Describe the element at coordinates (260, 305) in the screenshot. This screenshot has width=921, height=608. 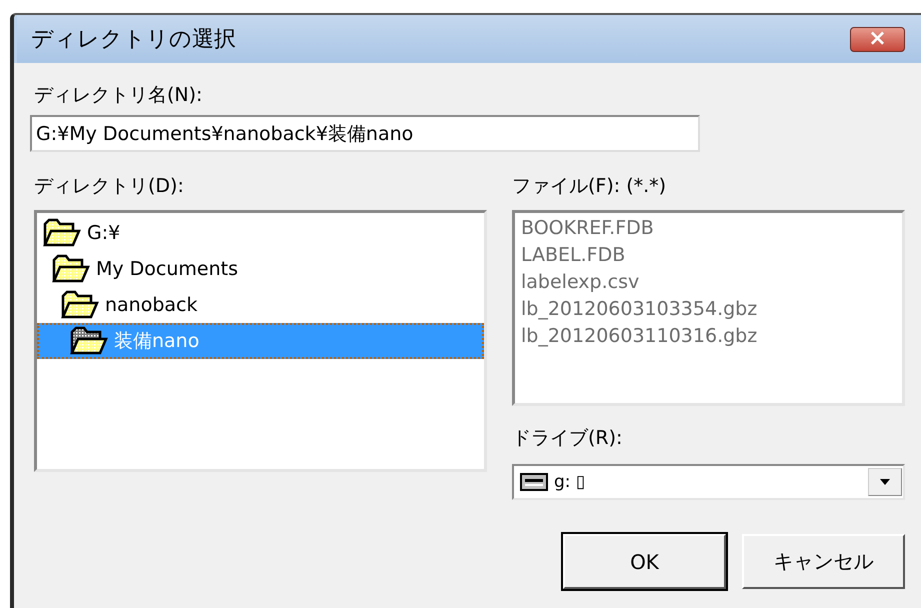
I see `directory-item: nanoback` at that location.